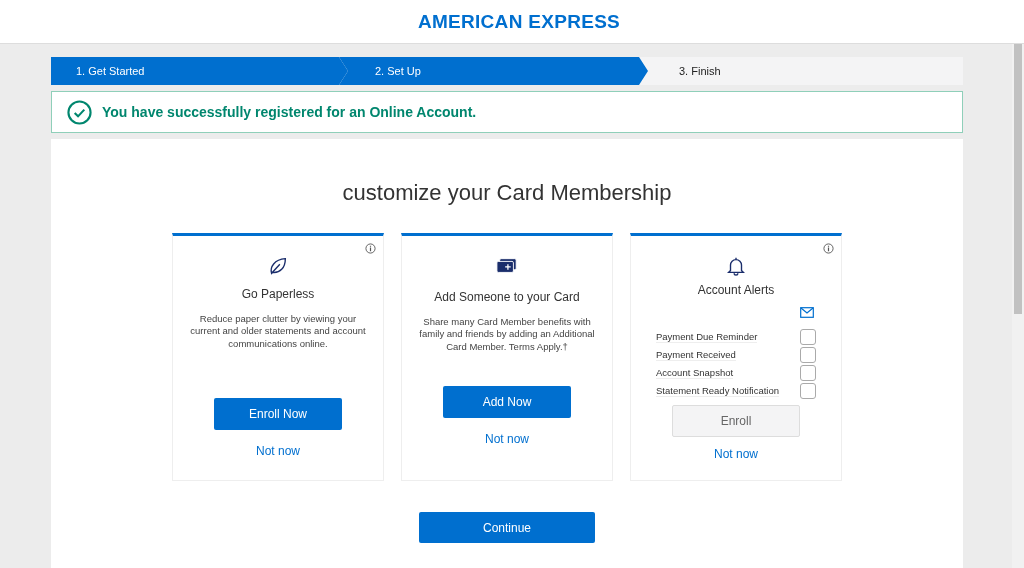  I want to click on alert-label: Payment Due Reminder, so click(707, 337).